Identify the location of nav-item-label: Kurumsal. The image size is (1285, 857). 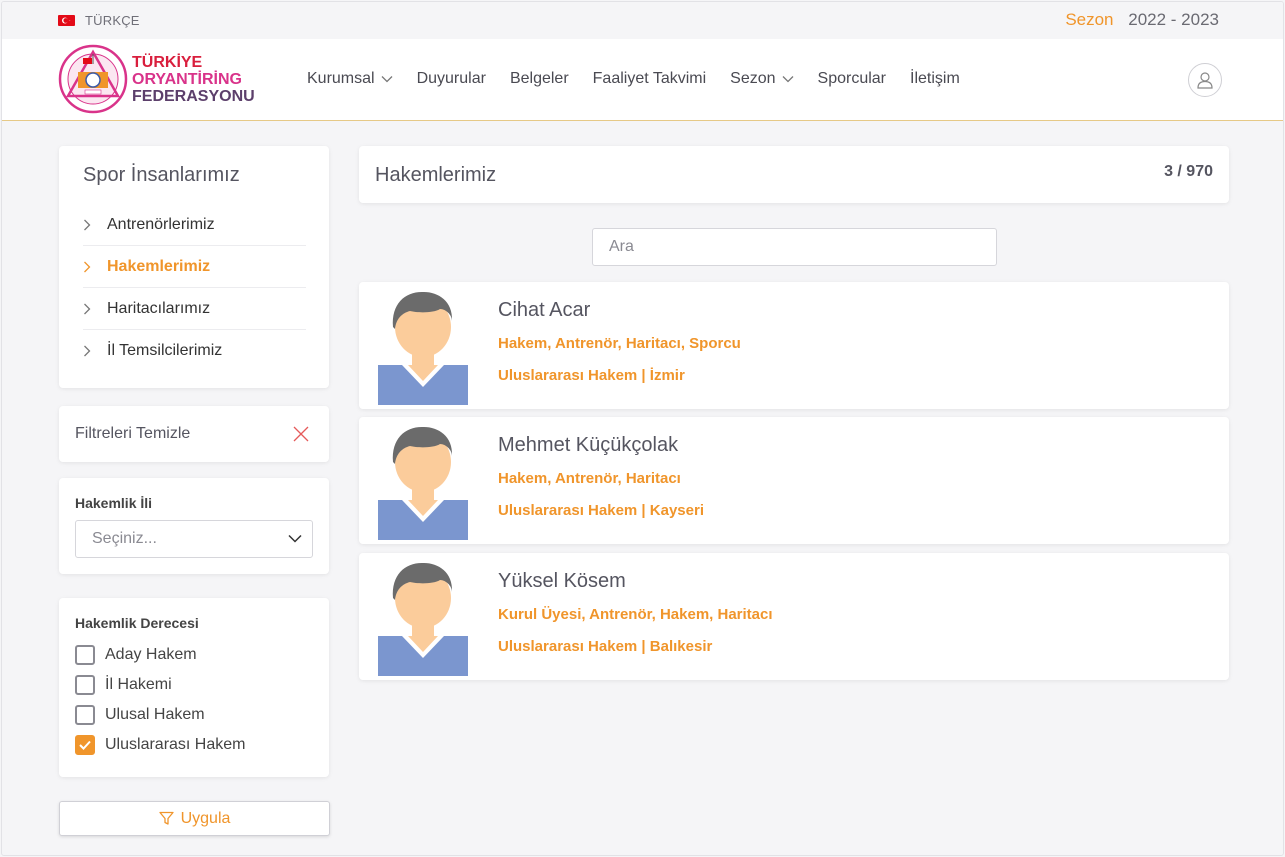
(341, 78).